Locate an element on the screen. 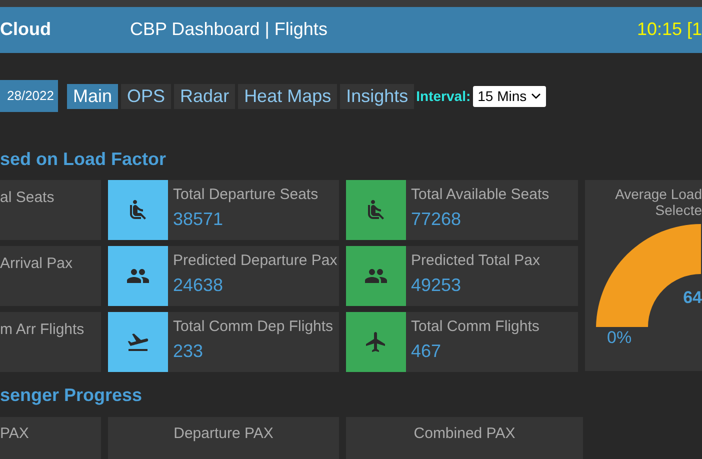 Image resolution: width=702 pixels, height=459 pixels. stat-label: Total Available Seats is located at coordinates (480, 195).